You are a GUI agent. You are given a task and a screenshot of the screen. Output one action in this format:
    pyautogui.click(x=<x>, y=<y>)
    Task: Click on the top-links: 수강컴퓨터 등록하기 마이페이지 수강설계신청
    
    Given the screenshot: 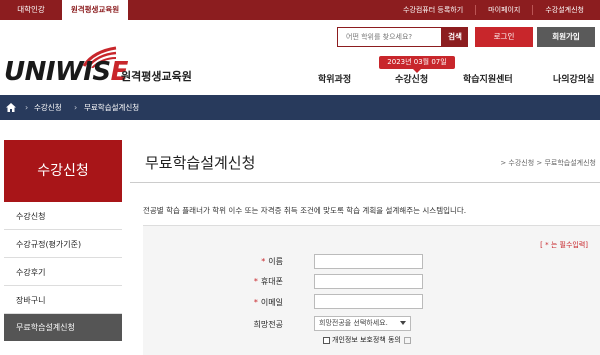 What is the action you would take?
    pyautogui.click(x=493, y=10)
    